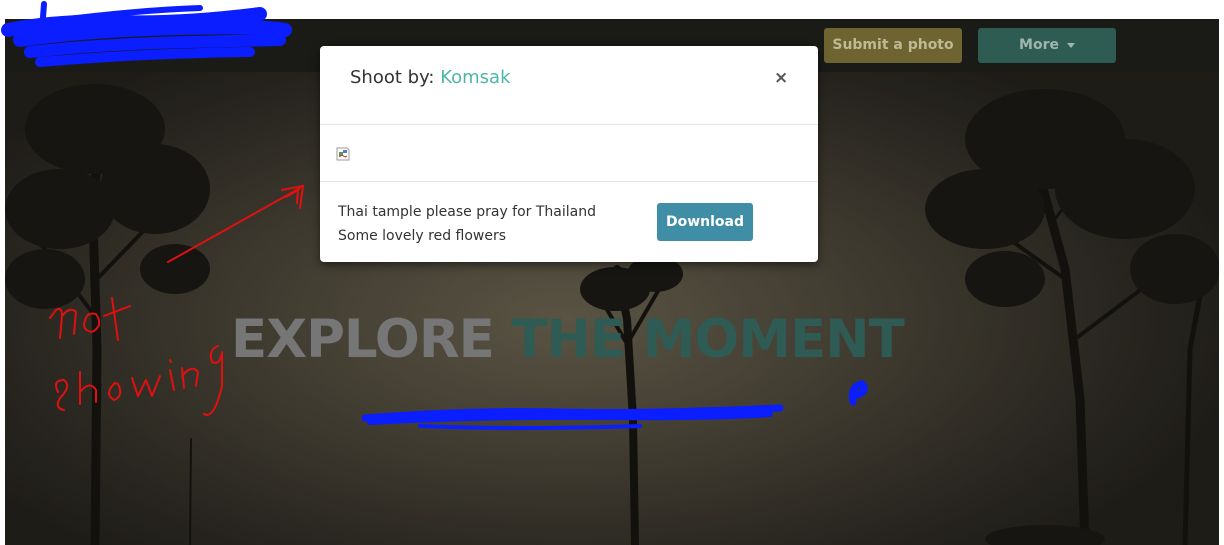 Image resolution: width=1224 pixels, height=545 pixels. I want to click on hero-title-moment: THE MOMENT, so click(707, 339).